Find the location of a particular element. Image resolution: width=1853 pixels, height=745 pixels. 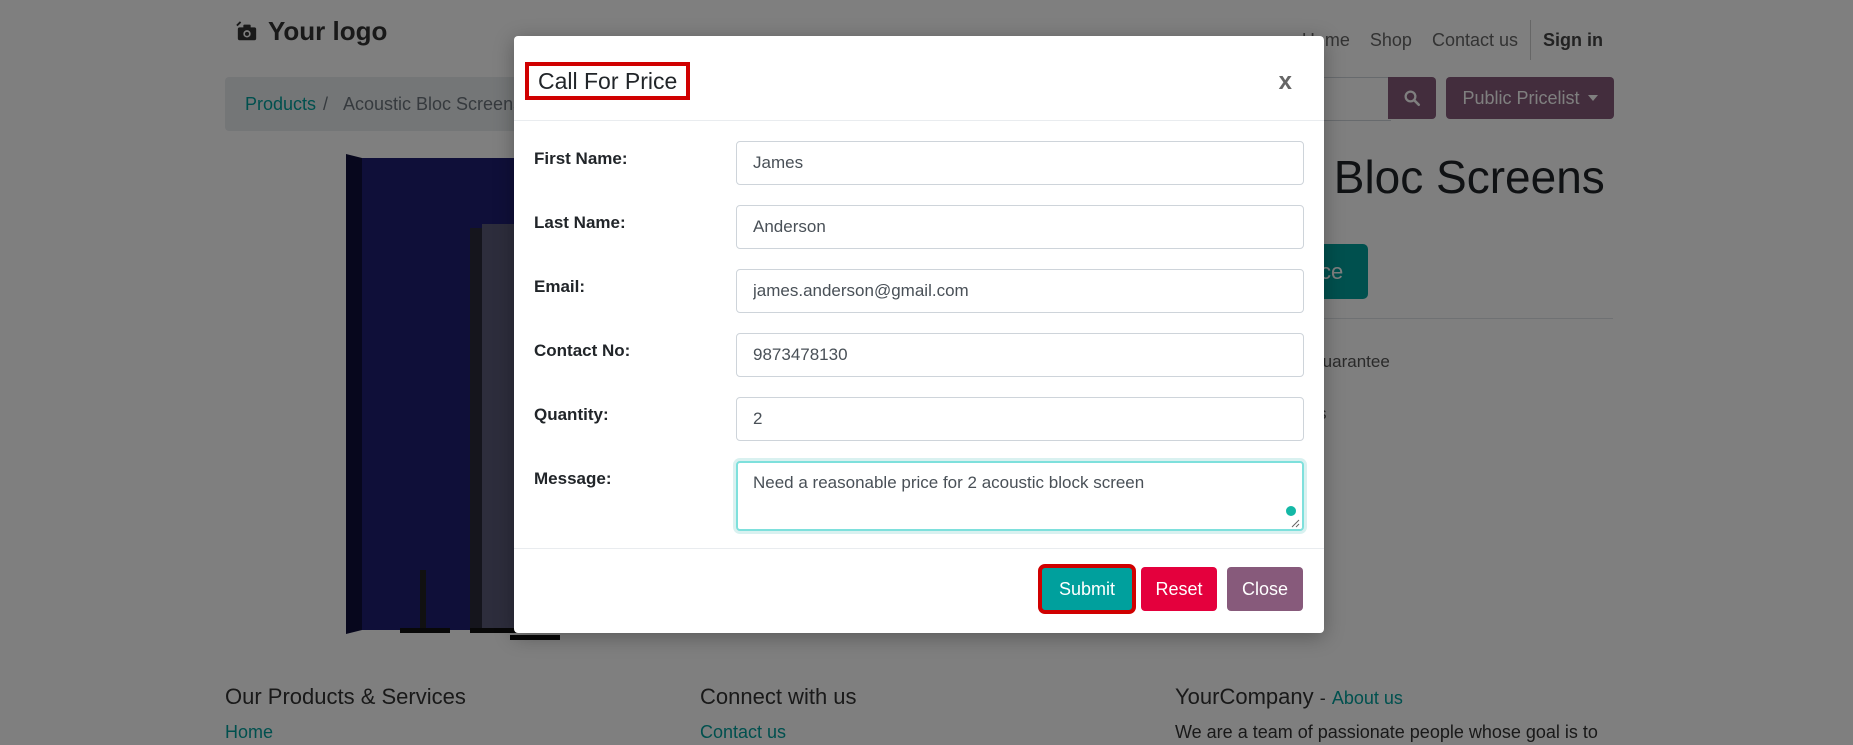

email-input is located at coordinates (1020, 291).